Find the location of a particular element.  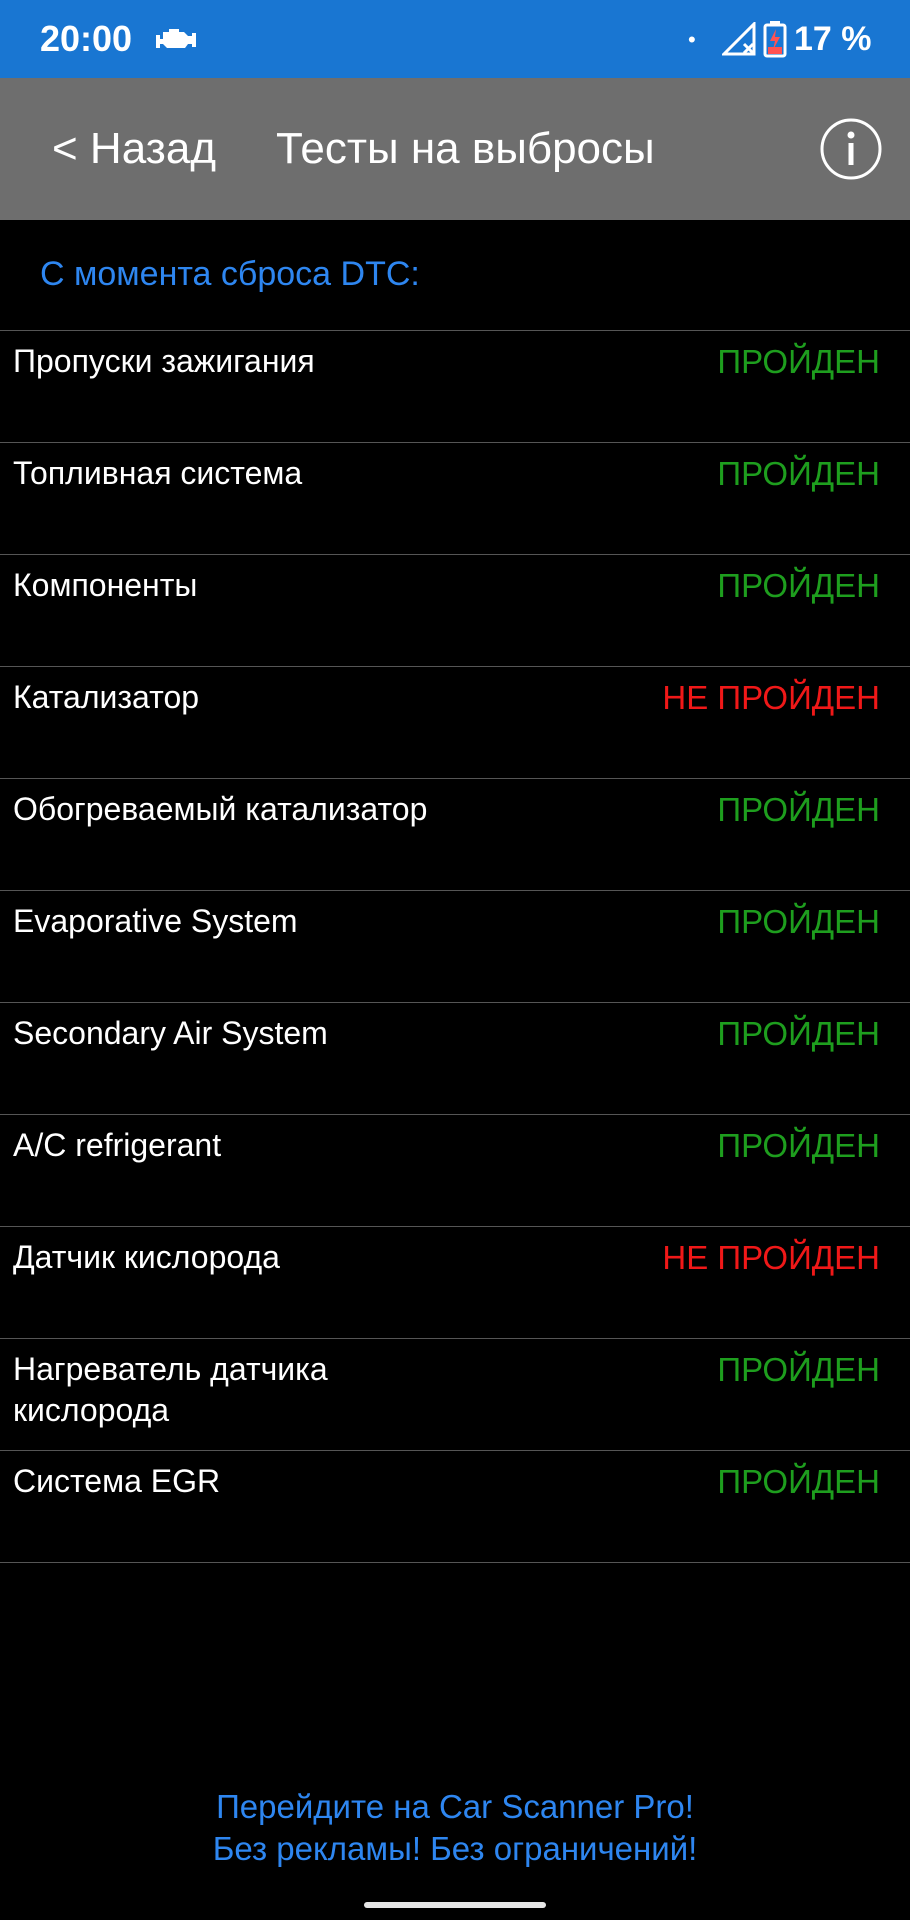

test-row: Пропуски зажигания ПРОЙДЕН is located at coordinates (455, 387).